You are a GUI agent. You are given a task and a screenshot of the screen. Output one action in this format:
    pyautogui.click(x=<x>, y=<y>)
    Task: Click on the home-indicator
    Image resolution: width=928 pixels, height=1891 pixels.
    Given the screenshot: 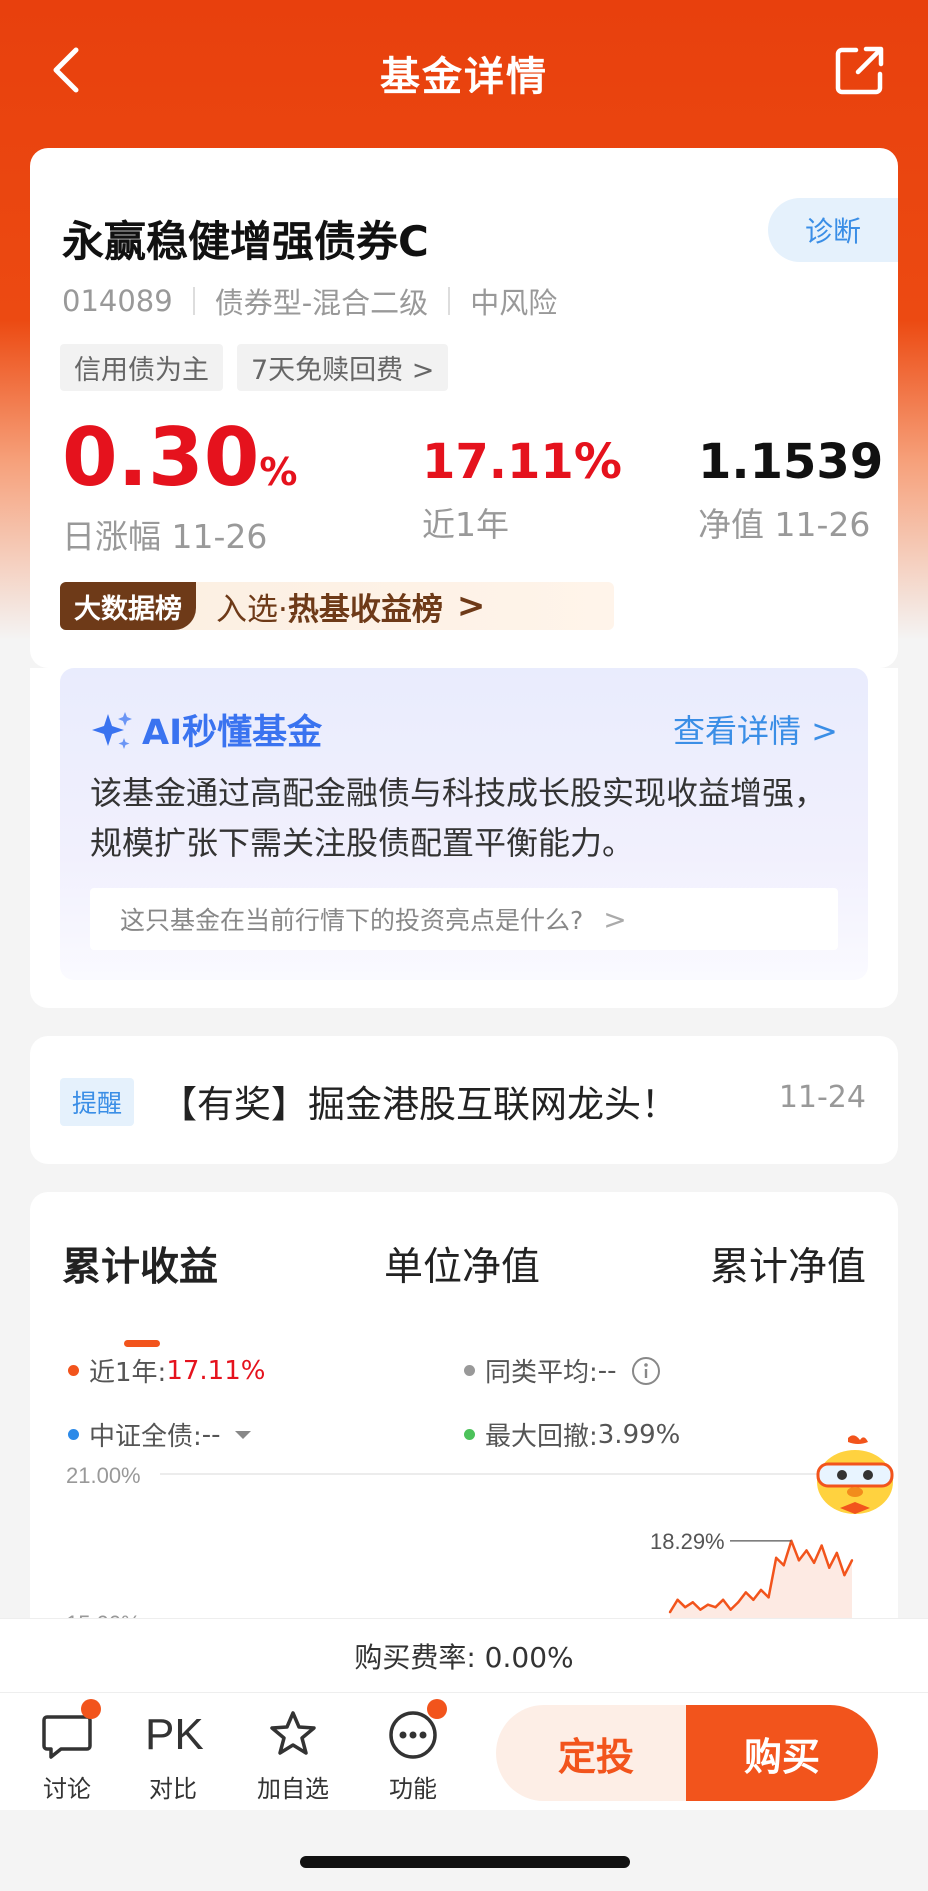 What is the action you would take?
    pyautogui.click(x=465, y=1862)
    